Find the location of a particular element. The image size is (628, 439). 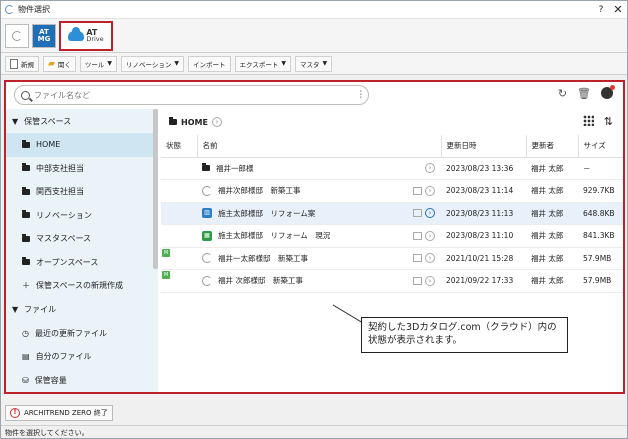

tool-menu: ツール ▼ is located at coordinates (98, 63).